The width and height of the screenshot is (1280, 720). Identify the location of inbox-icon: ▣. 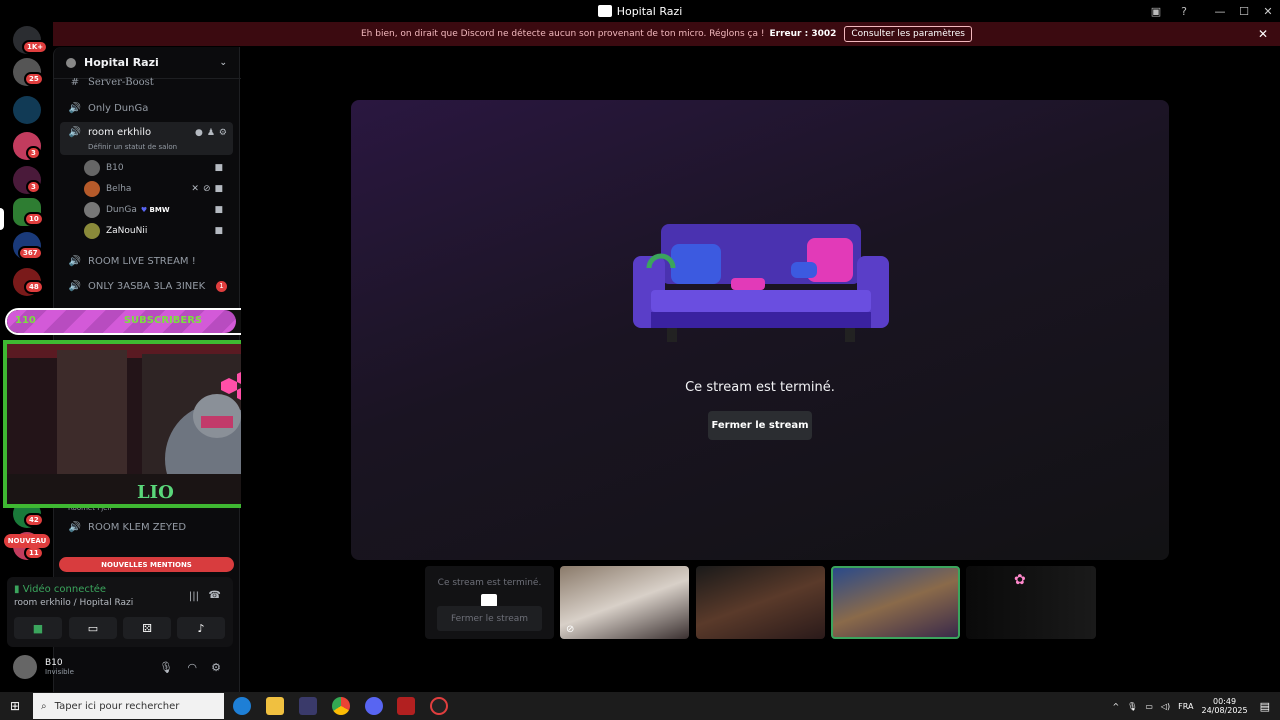
(1156, 11).